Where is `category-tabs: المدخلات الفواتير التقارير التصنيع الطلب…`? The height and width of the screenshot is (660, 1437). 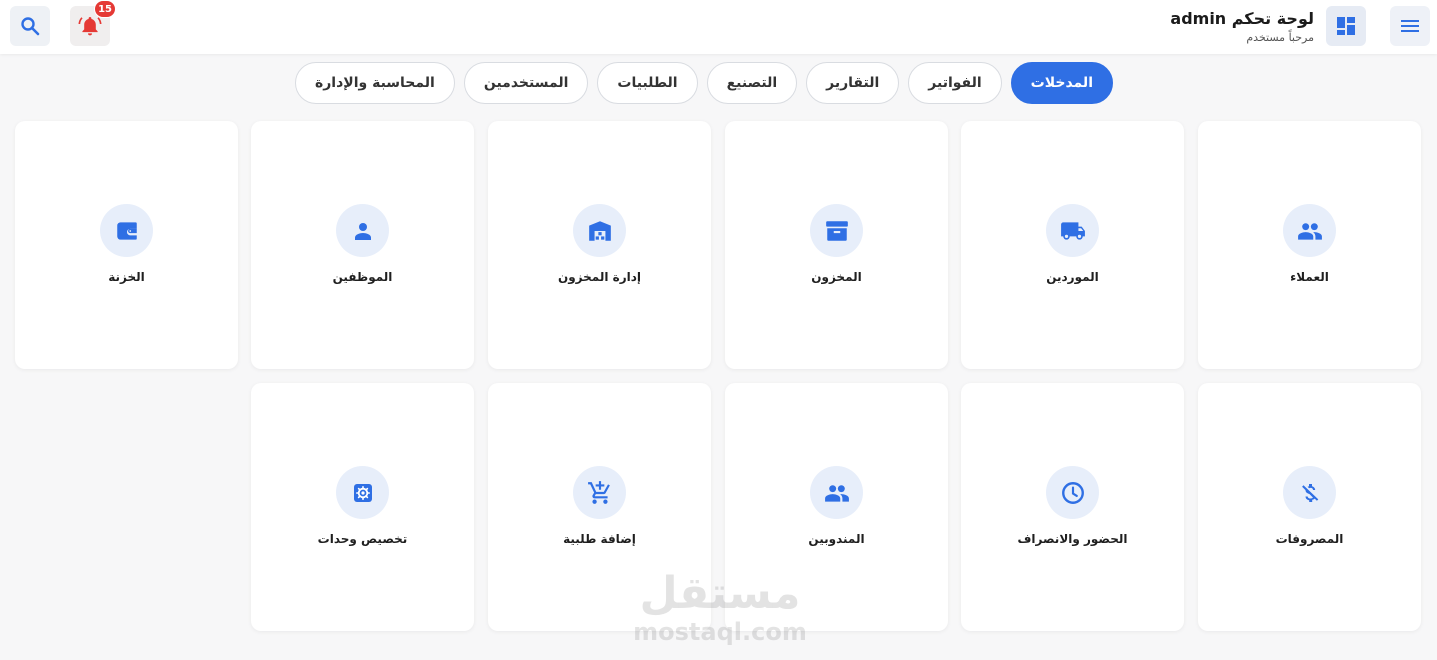 category-tabs: المدخلات الفواتير التقارير التصنيع الطلب… is located at coordinates (703, 83).